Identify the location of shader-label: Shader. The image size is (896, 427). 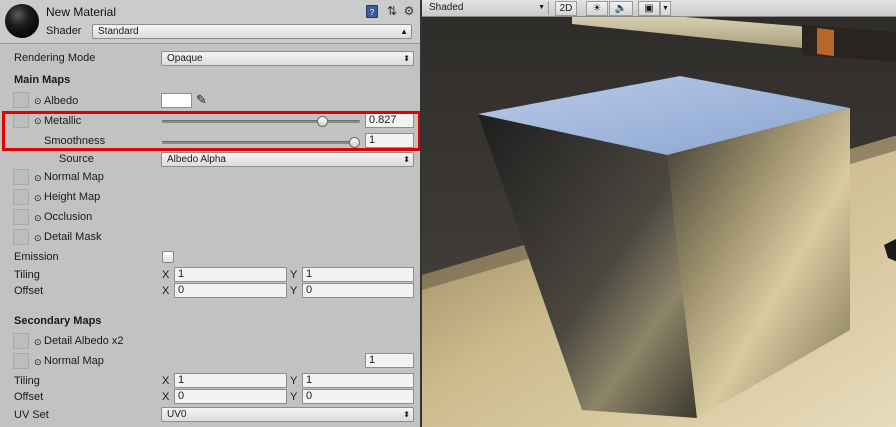
(64, 31).